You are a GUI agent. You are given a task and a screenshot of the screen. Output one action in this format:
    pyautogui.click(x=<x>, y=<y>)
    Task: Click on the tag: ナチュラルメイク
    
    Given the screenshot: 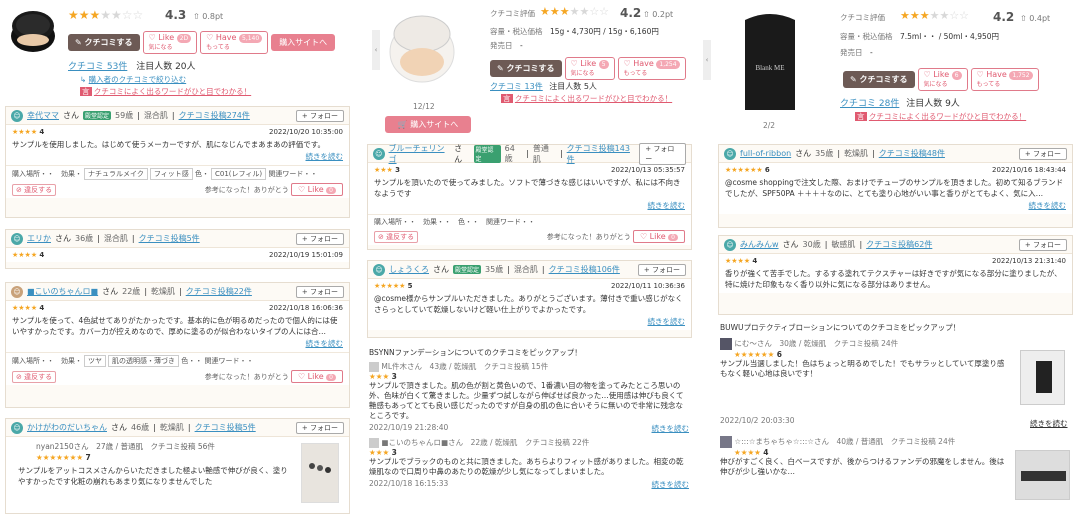 What is the action you would take?
    pyautogui.click(x=116, y=174)
    